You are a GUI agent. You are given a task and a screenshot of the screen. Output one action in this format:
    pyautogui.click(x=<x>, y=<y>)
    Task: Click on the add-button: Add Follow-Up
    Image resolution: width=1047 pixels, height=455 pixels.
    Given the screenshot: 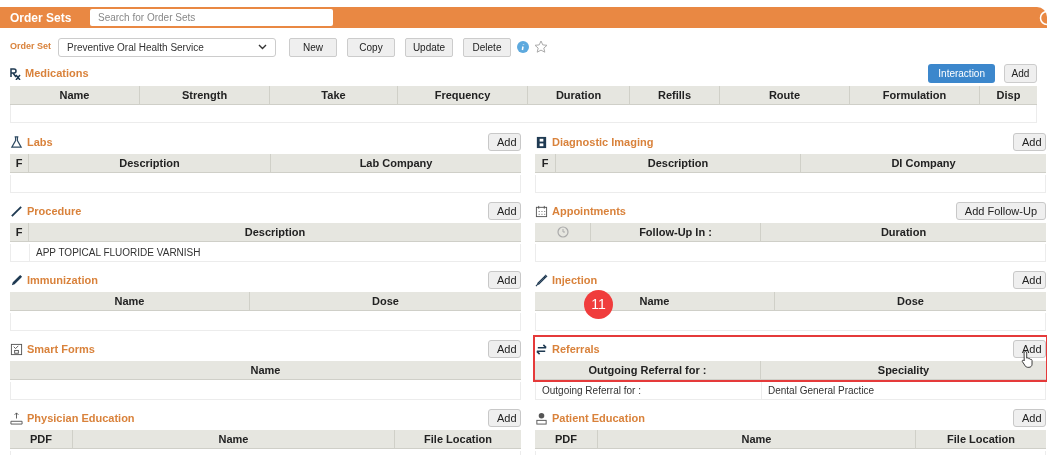 What is the action you would take?
    pyautogui.click(x=1000, y=211)
    